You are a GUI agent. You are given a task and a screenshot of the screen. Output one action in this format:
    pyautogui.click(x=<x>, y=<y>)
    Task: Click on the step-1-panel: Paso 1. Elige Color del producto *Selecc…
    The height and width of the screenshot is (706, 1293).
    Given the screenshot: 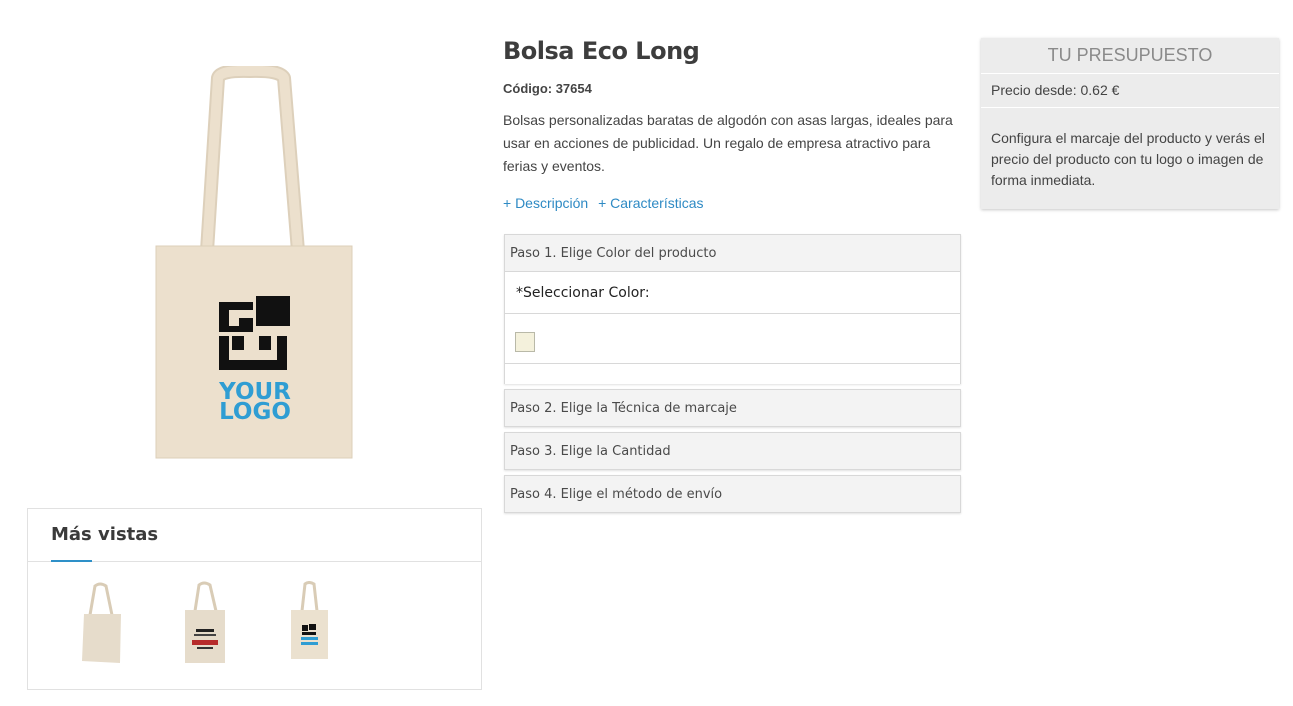 What is the action you would take?
    pyautogui.click(x=732, y=309)
    